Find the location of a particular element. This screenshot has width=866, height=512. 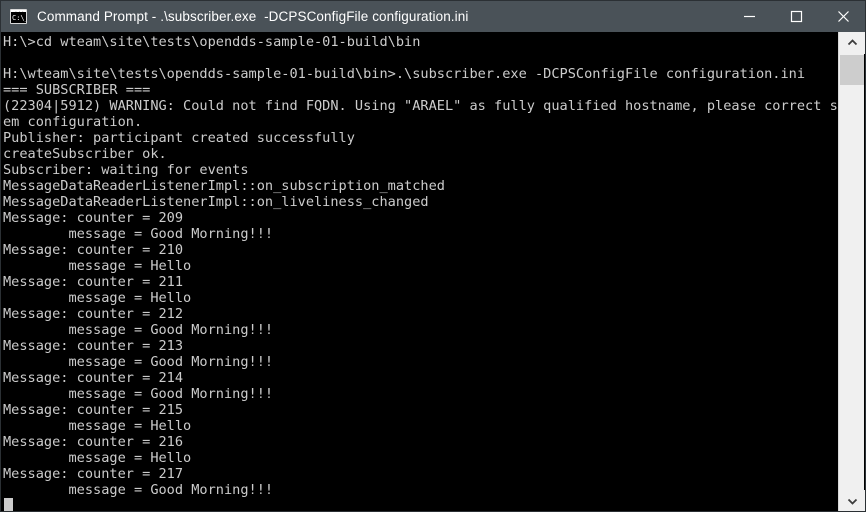

text-cursor is located at coordinates (8, 504).